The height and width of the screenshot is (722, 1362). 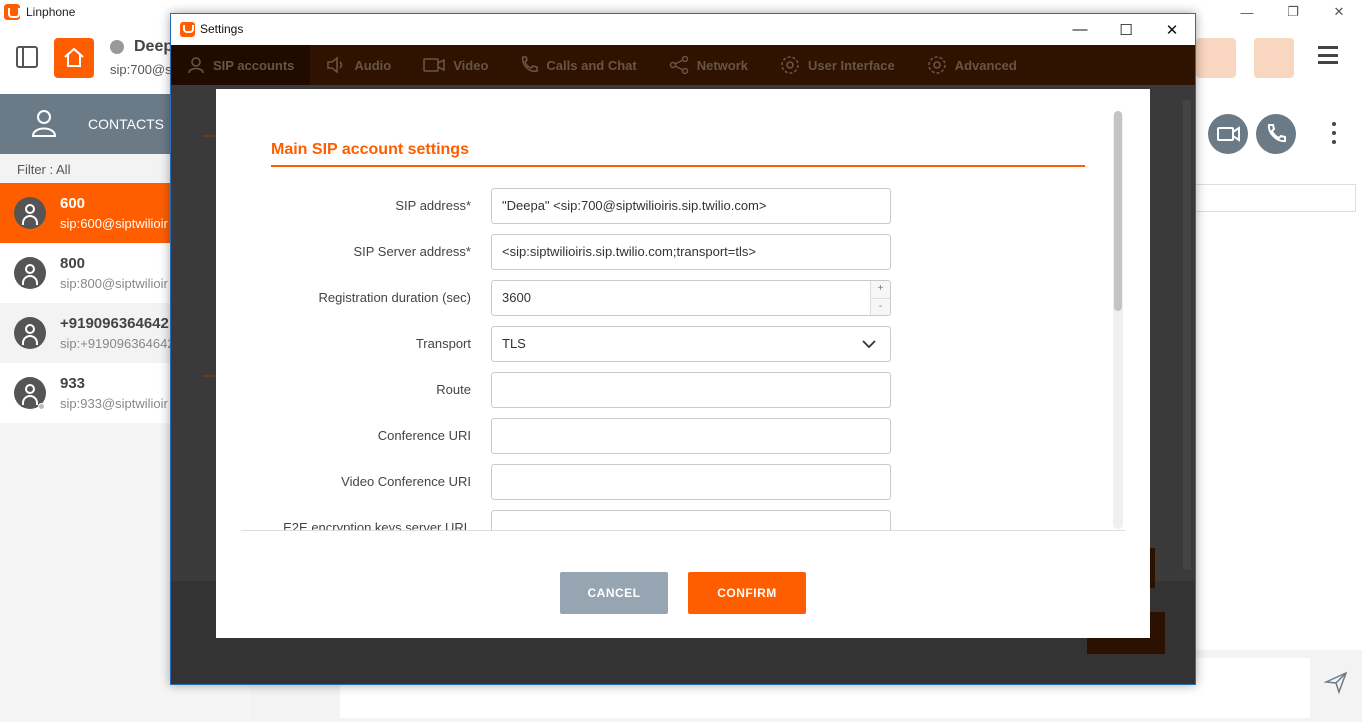 I want to click on filter-label: Filter : All, so click(x=44, y=169).